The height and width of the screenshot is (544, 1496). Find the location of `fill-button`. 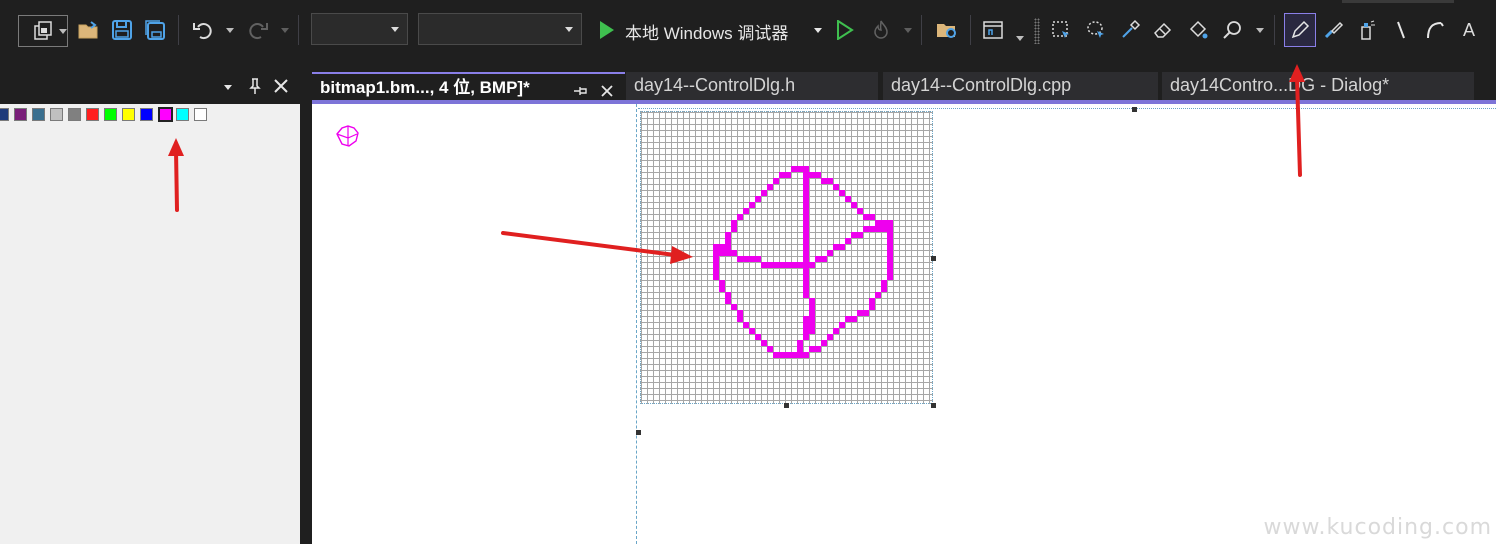

fill-button is located at coordinates (1198, 30).